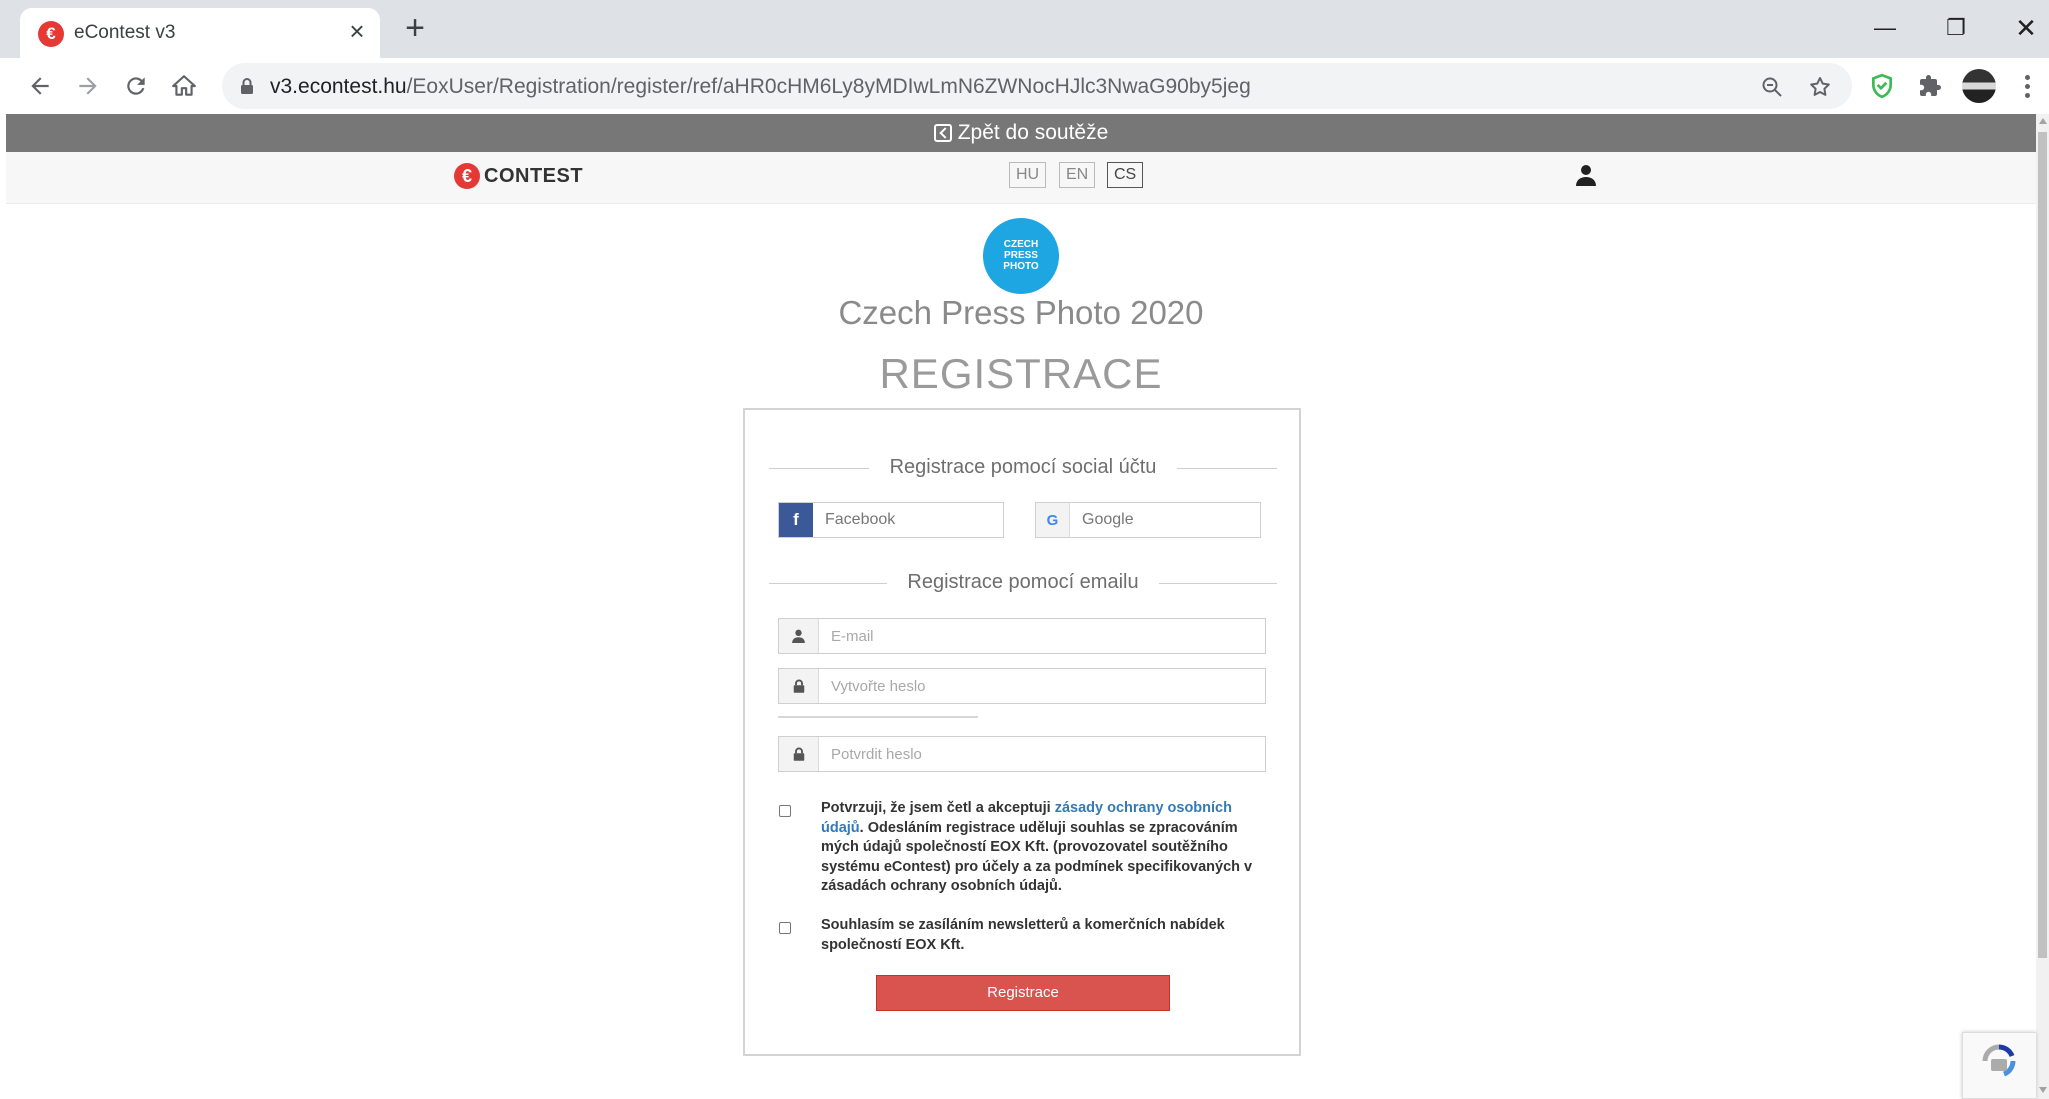 The height and width of the screenshot is (1099, 2049). What do you see at coordinates (1125, 175) in the screenshot?
I see `language-cs-button: CS` at bounding box center [1125, 175].